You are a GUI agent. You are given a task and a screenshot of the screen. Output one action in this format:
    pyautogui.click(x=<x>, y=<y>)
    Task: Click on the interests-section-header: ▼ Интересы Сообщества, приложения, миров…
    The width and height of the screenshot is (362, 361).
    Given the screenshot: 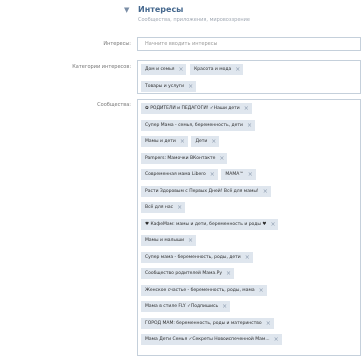 What is the action you would take?
    pyautogui.click(x=181, y=14)
    